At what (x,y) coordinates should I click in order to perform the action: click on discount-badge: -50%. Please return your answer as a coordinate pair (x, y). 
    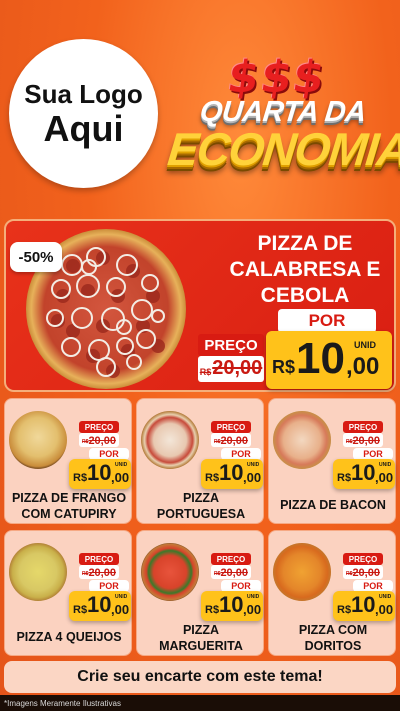
    Looking at the image, I should click on (36, 257).